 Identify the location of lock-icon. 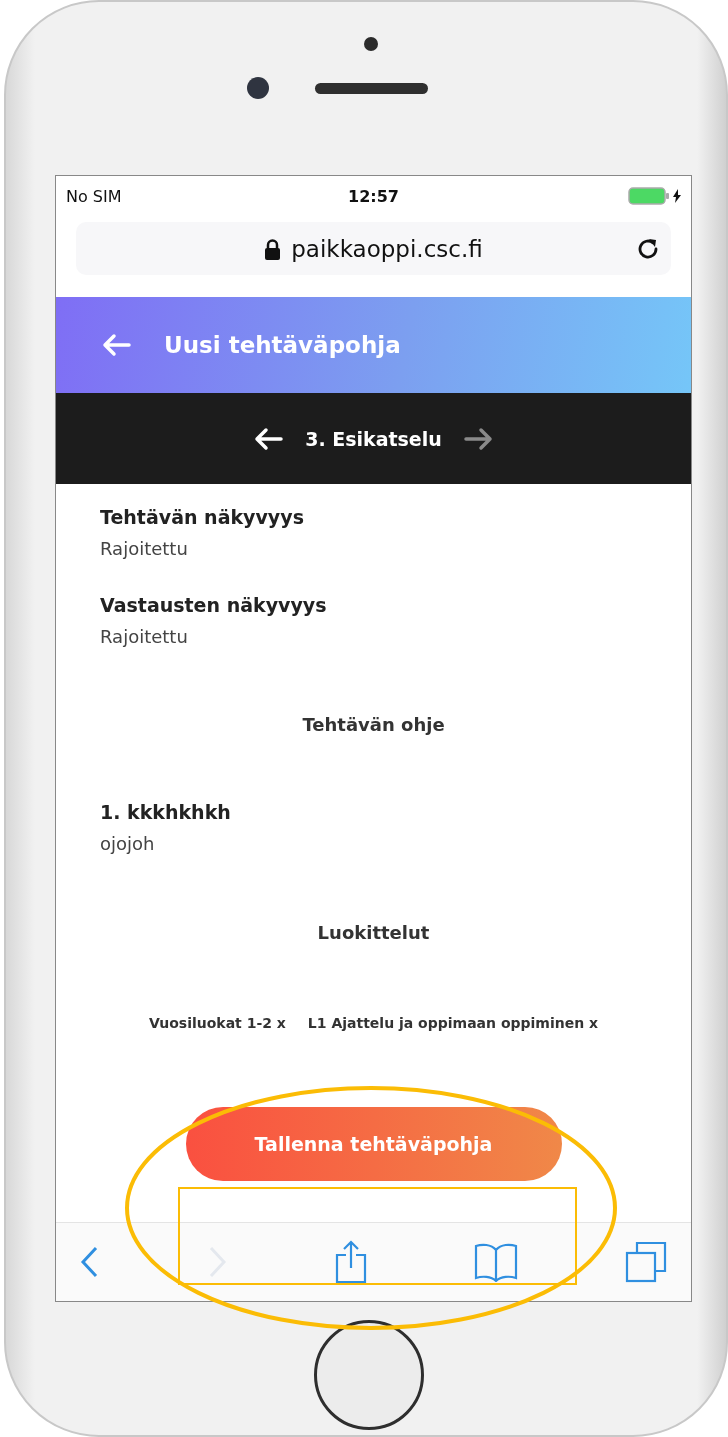
(273, 248).